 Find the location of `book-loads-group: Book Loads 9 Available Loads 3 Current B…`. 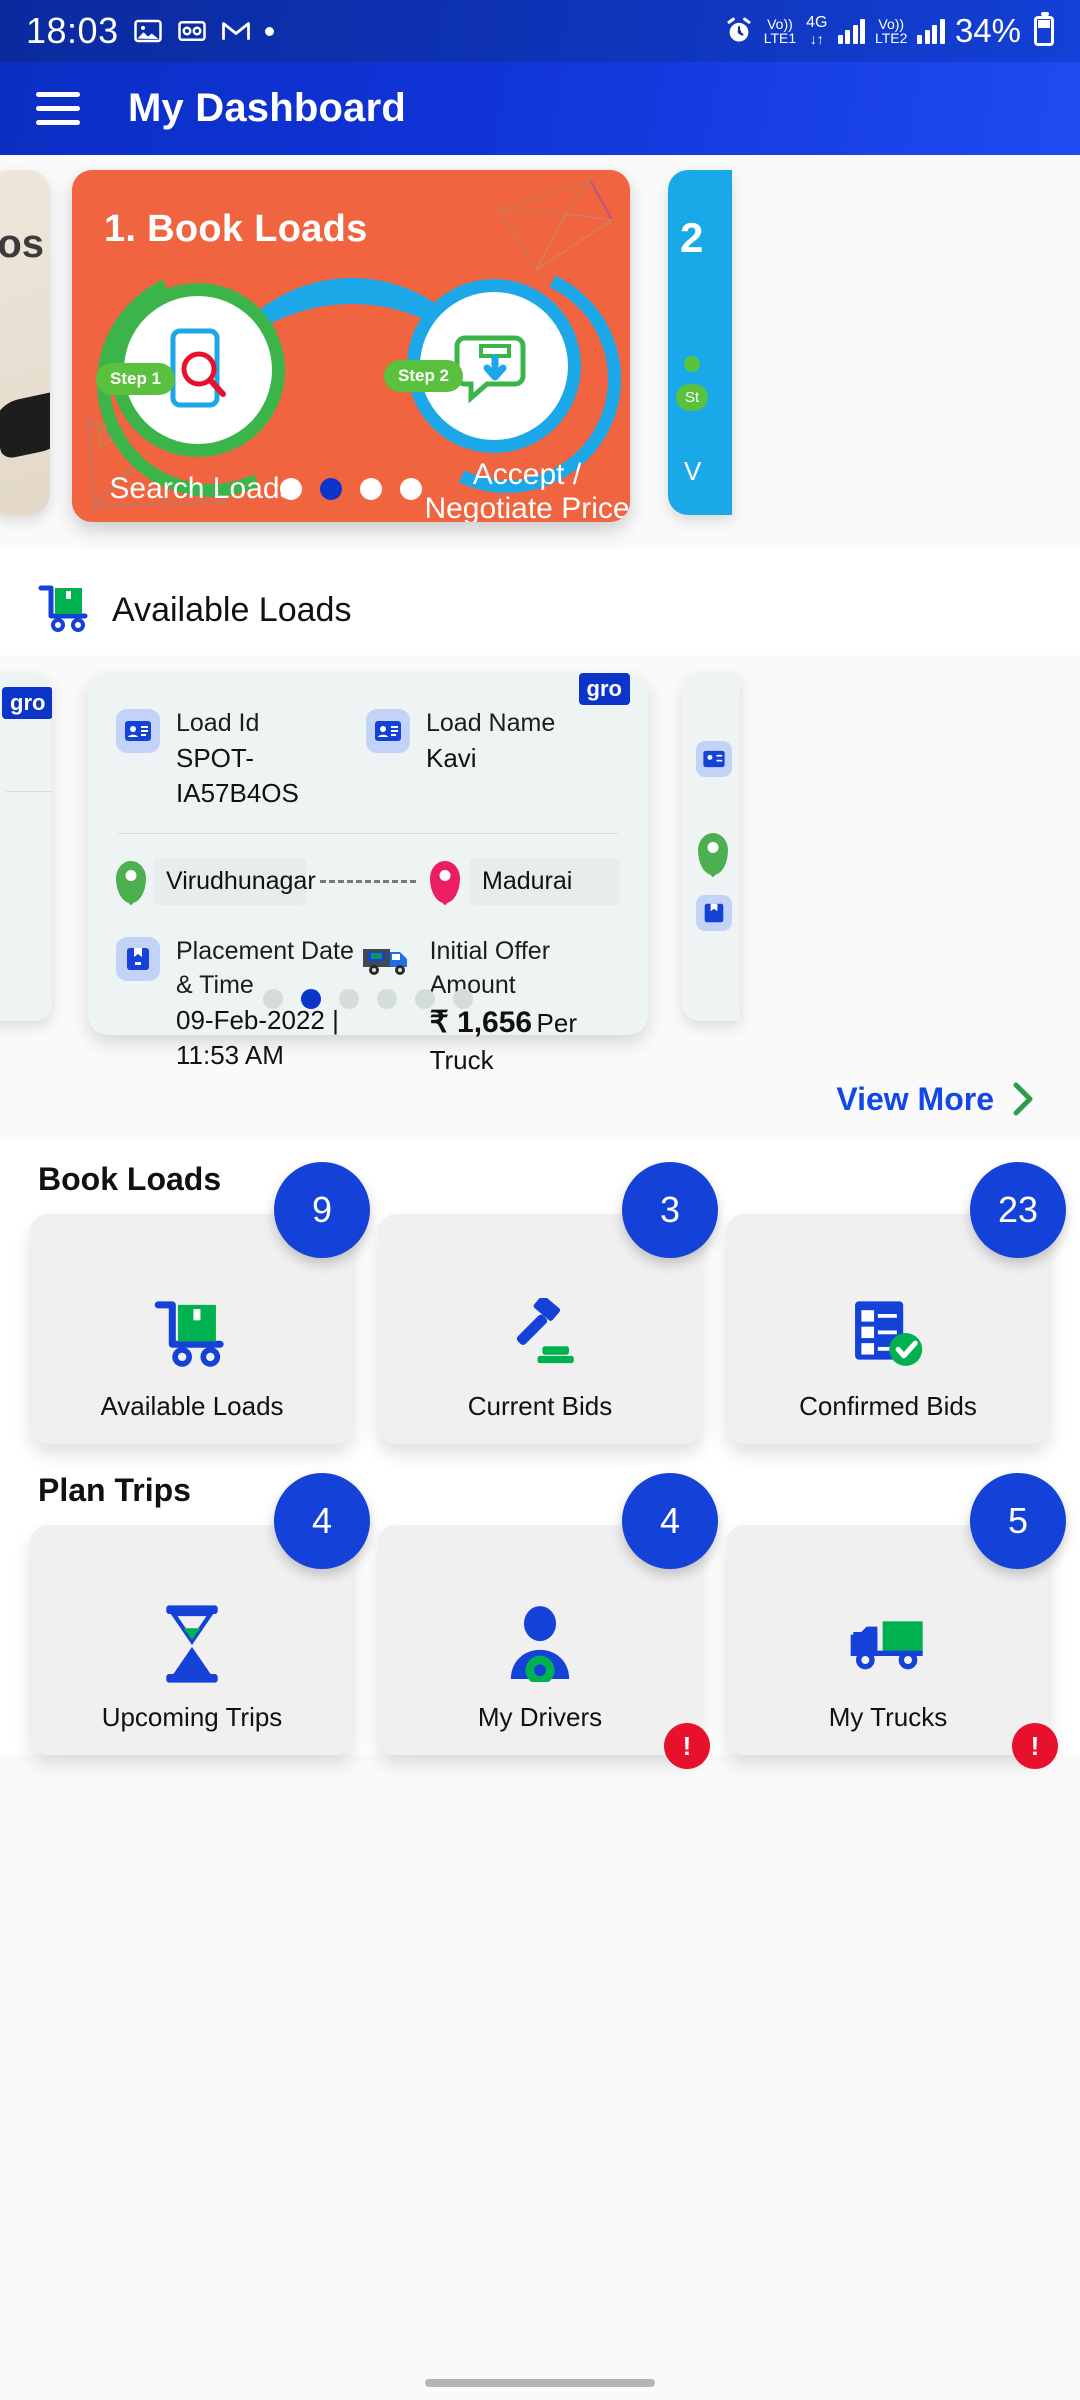

book-loads-group: Book Loads 9 Available Loads 3 Current B… is located at coordinates (540, 1291).